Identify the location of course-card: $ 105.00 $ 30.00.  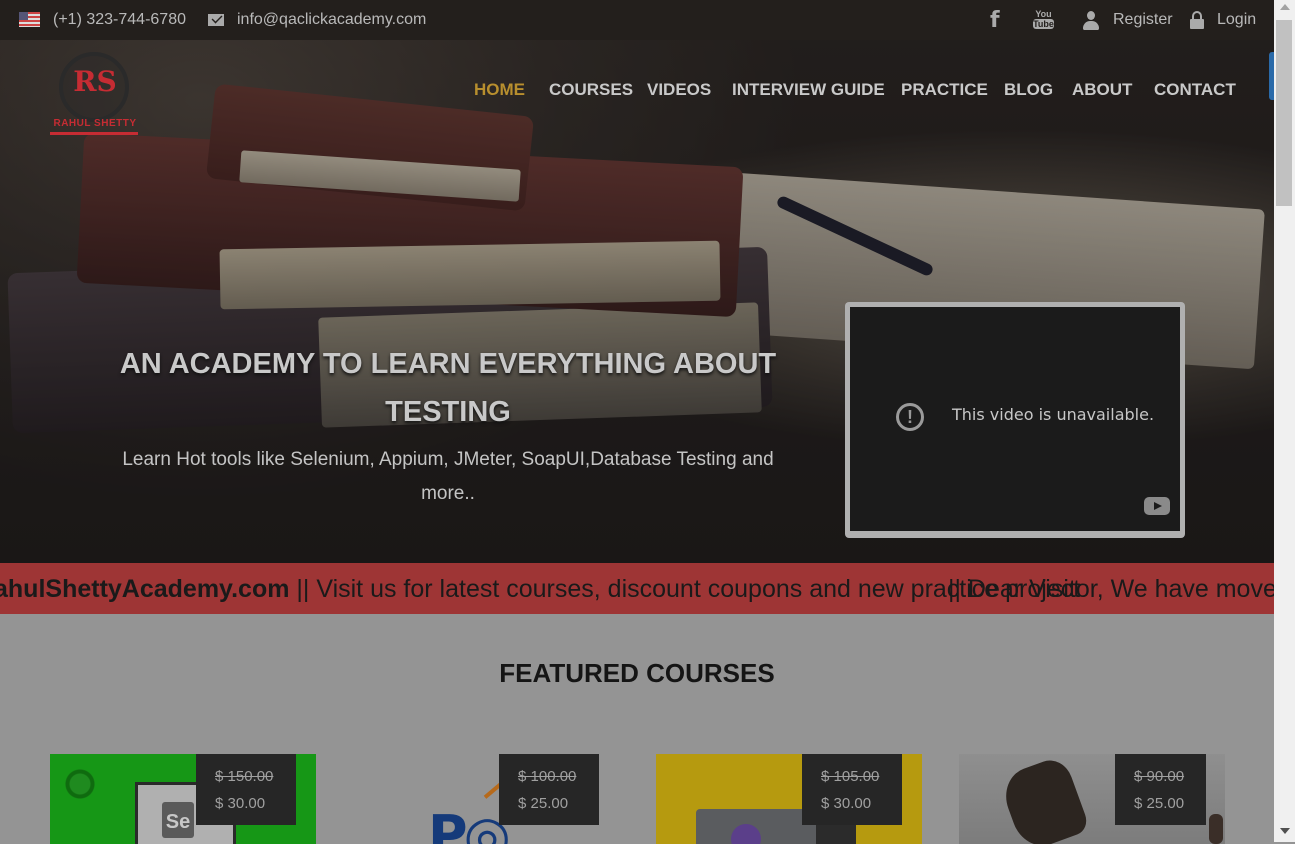
(789, 799).